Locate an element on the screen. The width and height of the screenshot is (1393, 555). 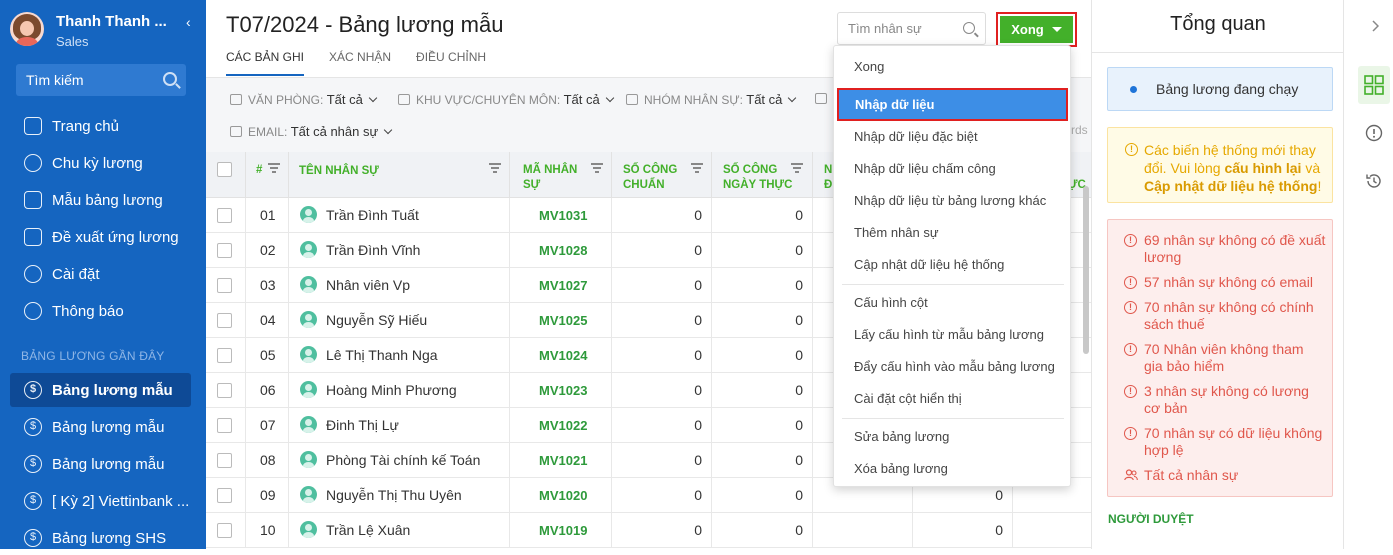
col-code: MÃ NHÂN SỰ is located at coordinates (561, 175).